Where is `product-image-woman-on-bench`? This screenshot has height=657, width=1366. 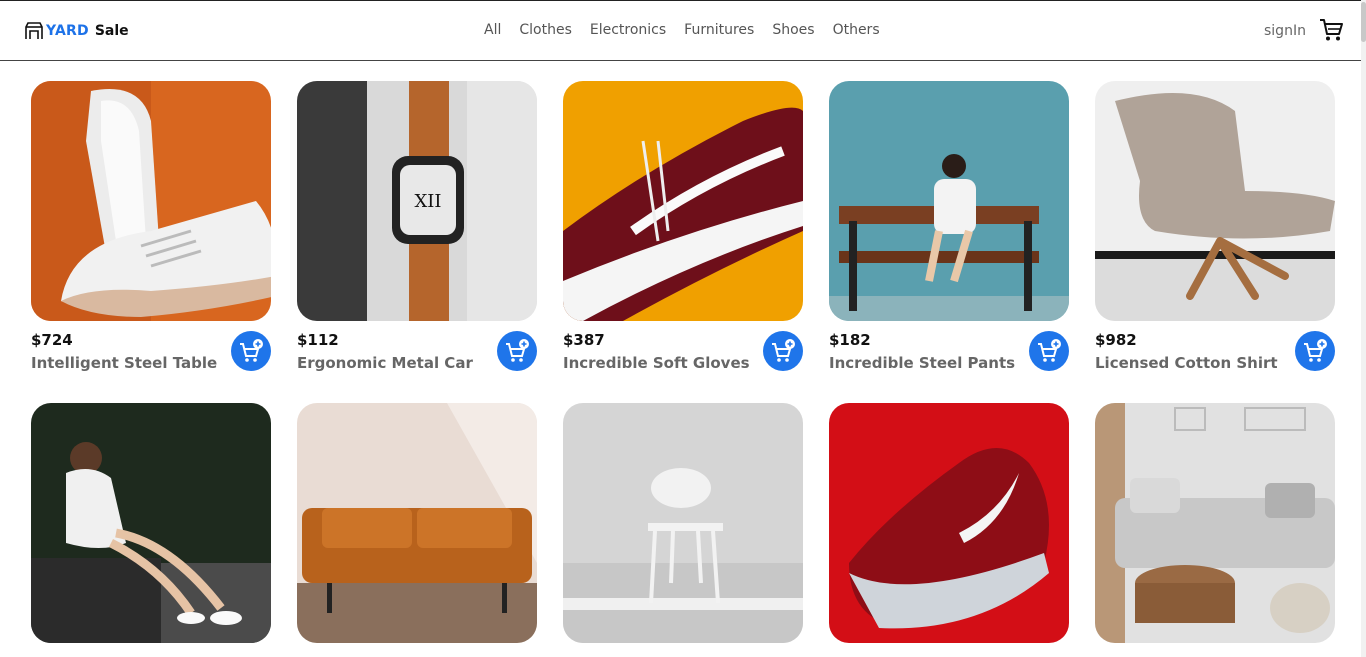 product-image-woman-on-bench is located at coordinates (949, 201).